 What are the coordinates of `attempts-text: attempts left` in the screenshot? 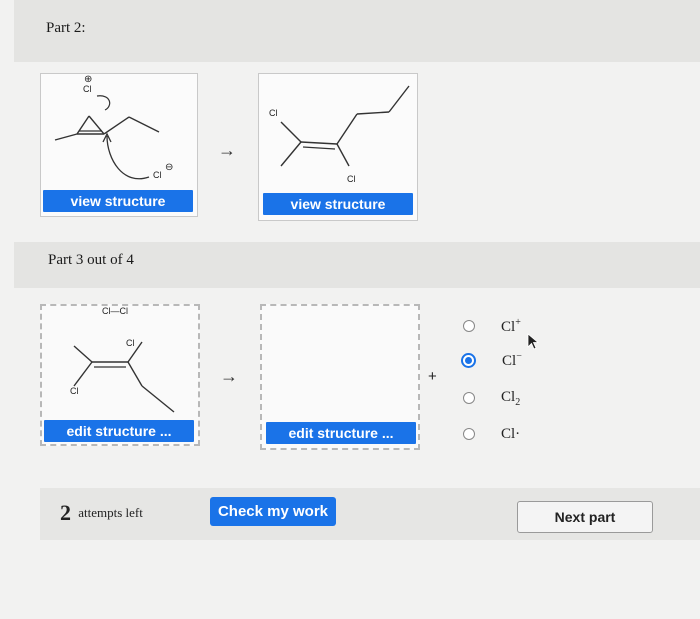 It's located at (110, 512).